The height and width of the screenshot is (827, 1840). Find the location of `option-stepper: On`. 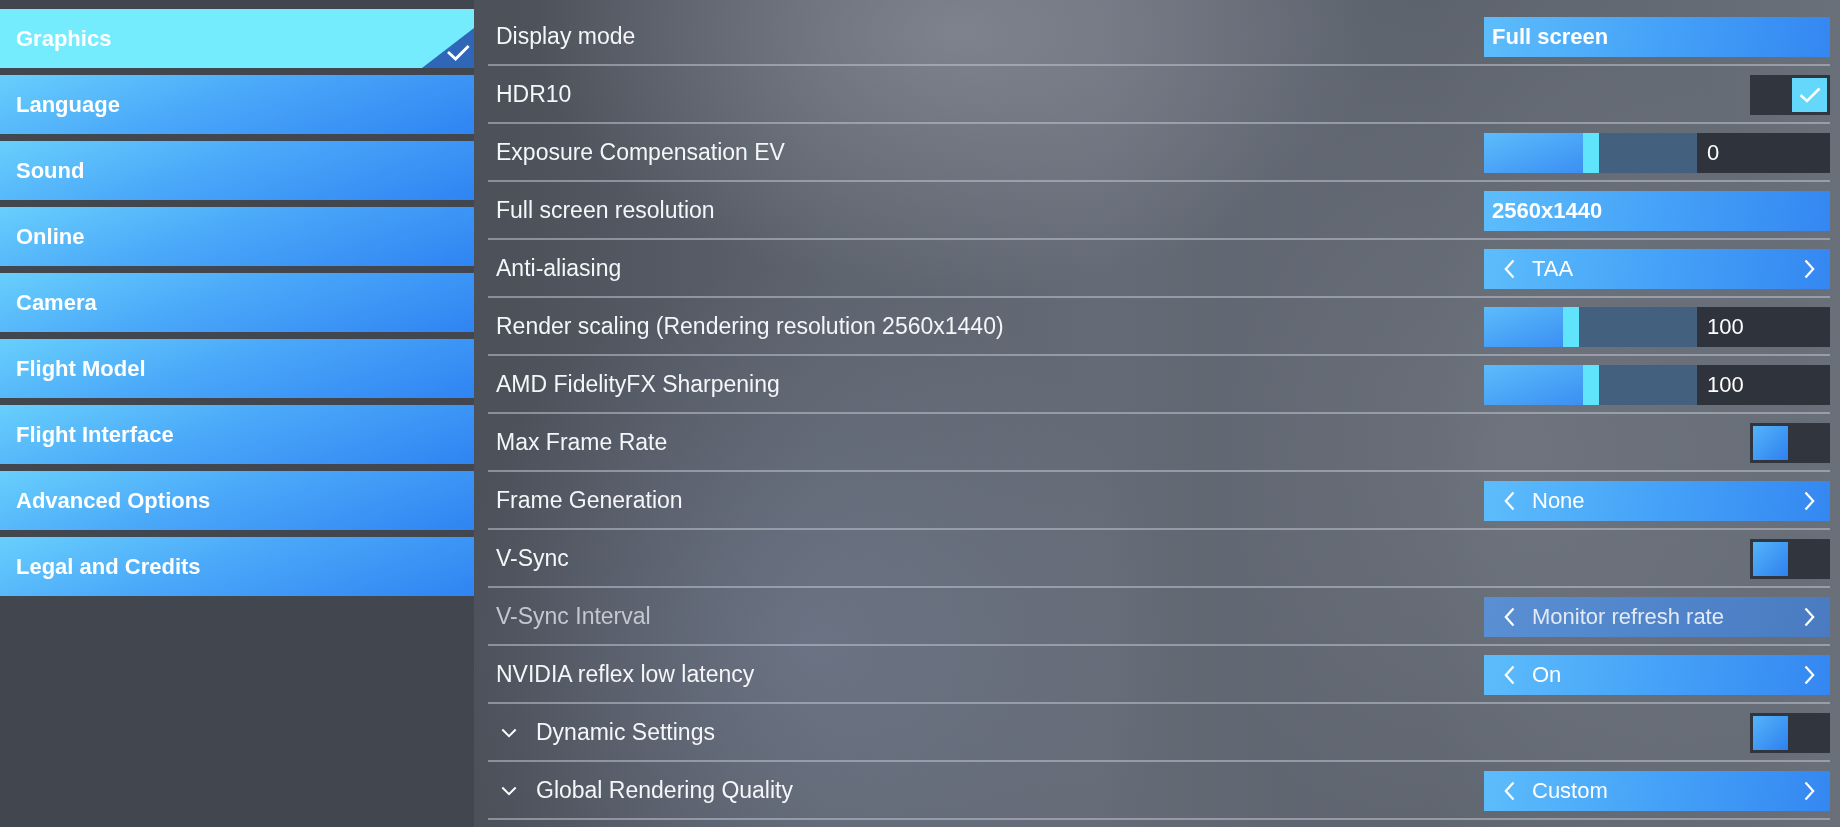

option-stepper: On is located at coordinates (1657, 674).